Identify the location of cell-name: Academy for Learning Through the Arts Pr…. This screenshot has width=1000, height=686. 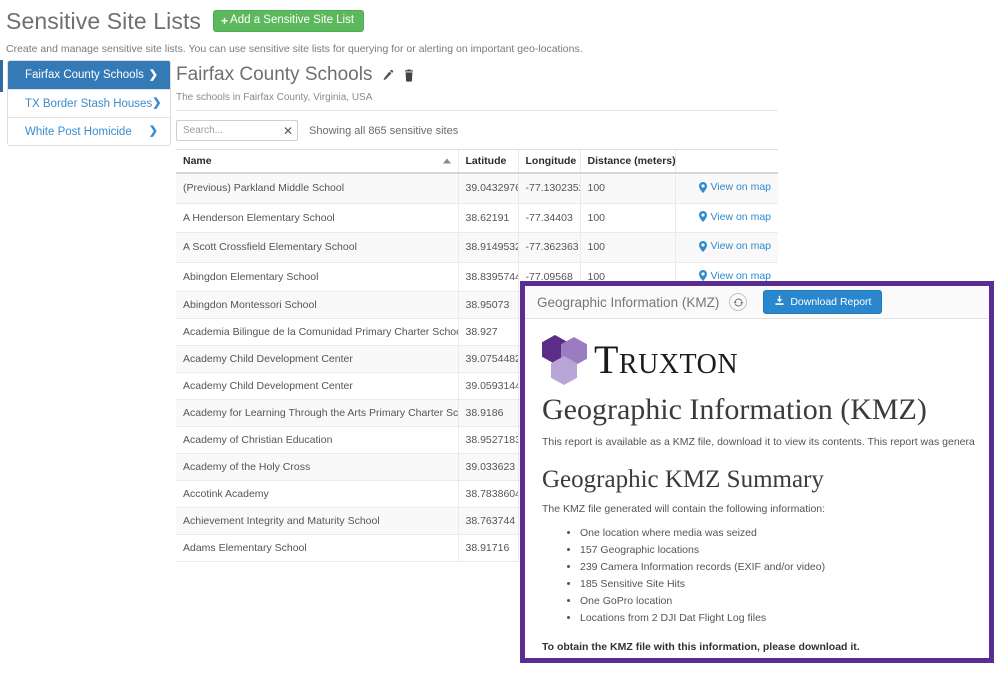
(317, 413).